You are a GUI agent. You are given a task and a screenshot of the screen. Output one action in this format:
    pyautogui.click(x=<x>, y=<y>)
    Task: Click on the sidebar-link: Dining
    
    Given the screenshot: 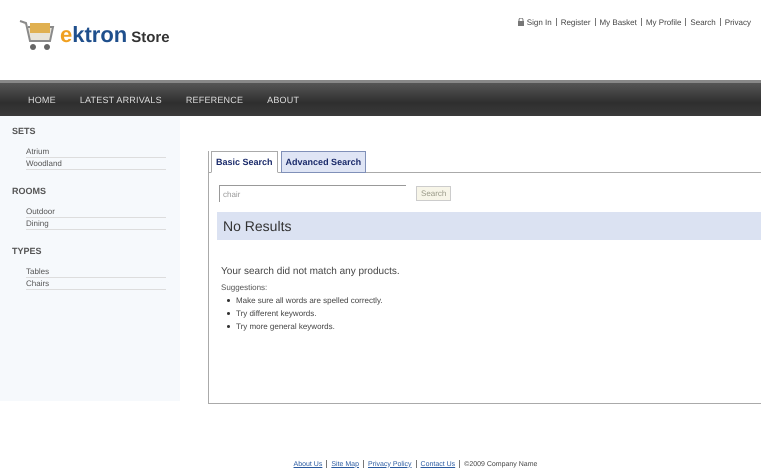 What is the action you would take?
    pyautogui.click(x=96, y=224)
    